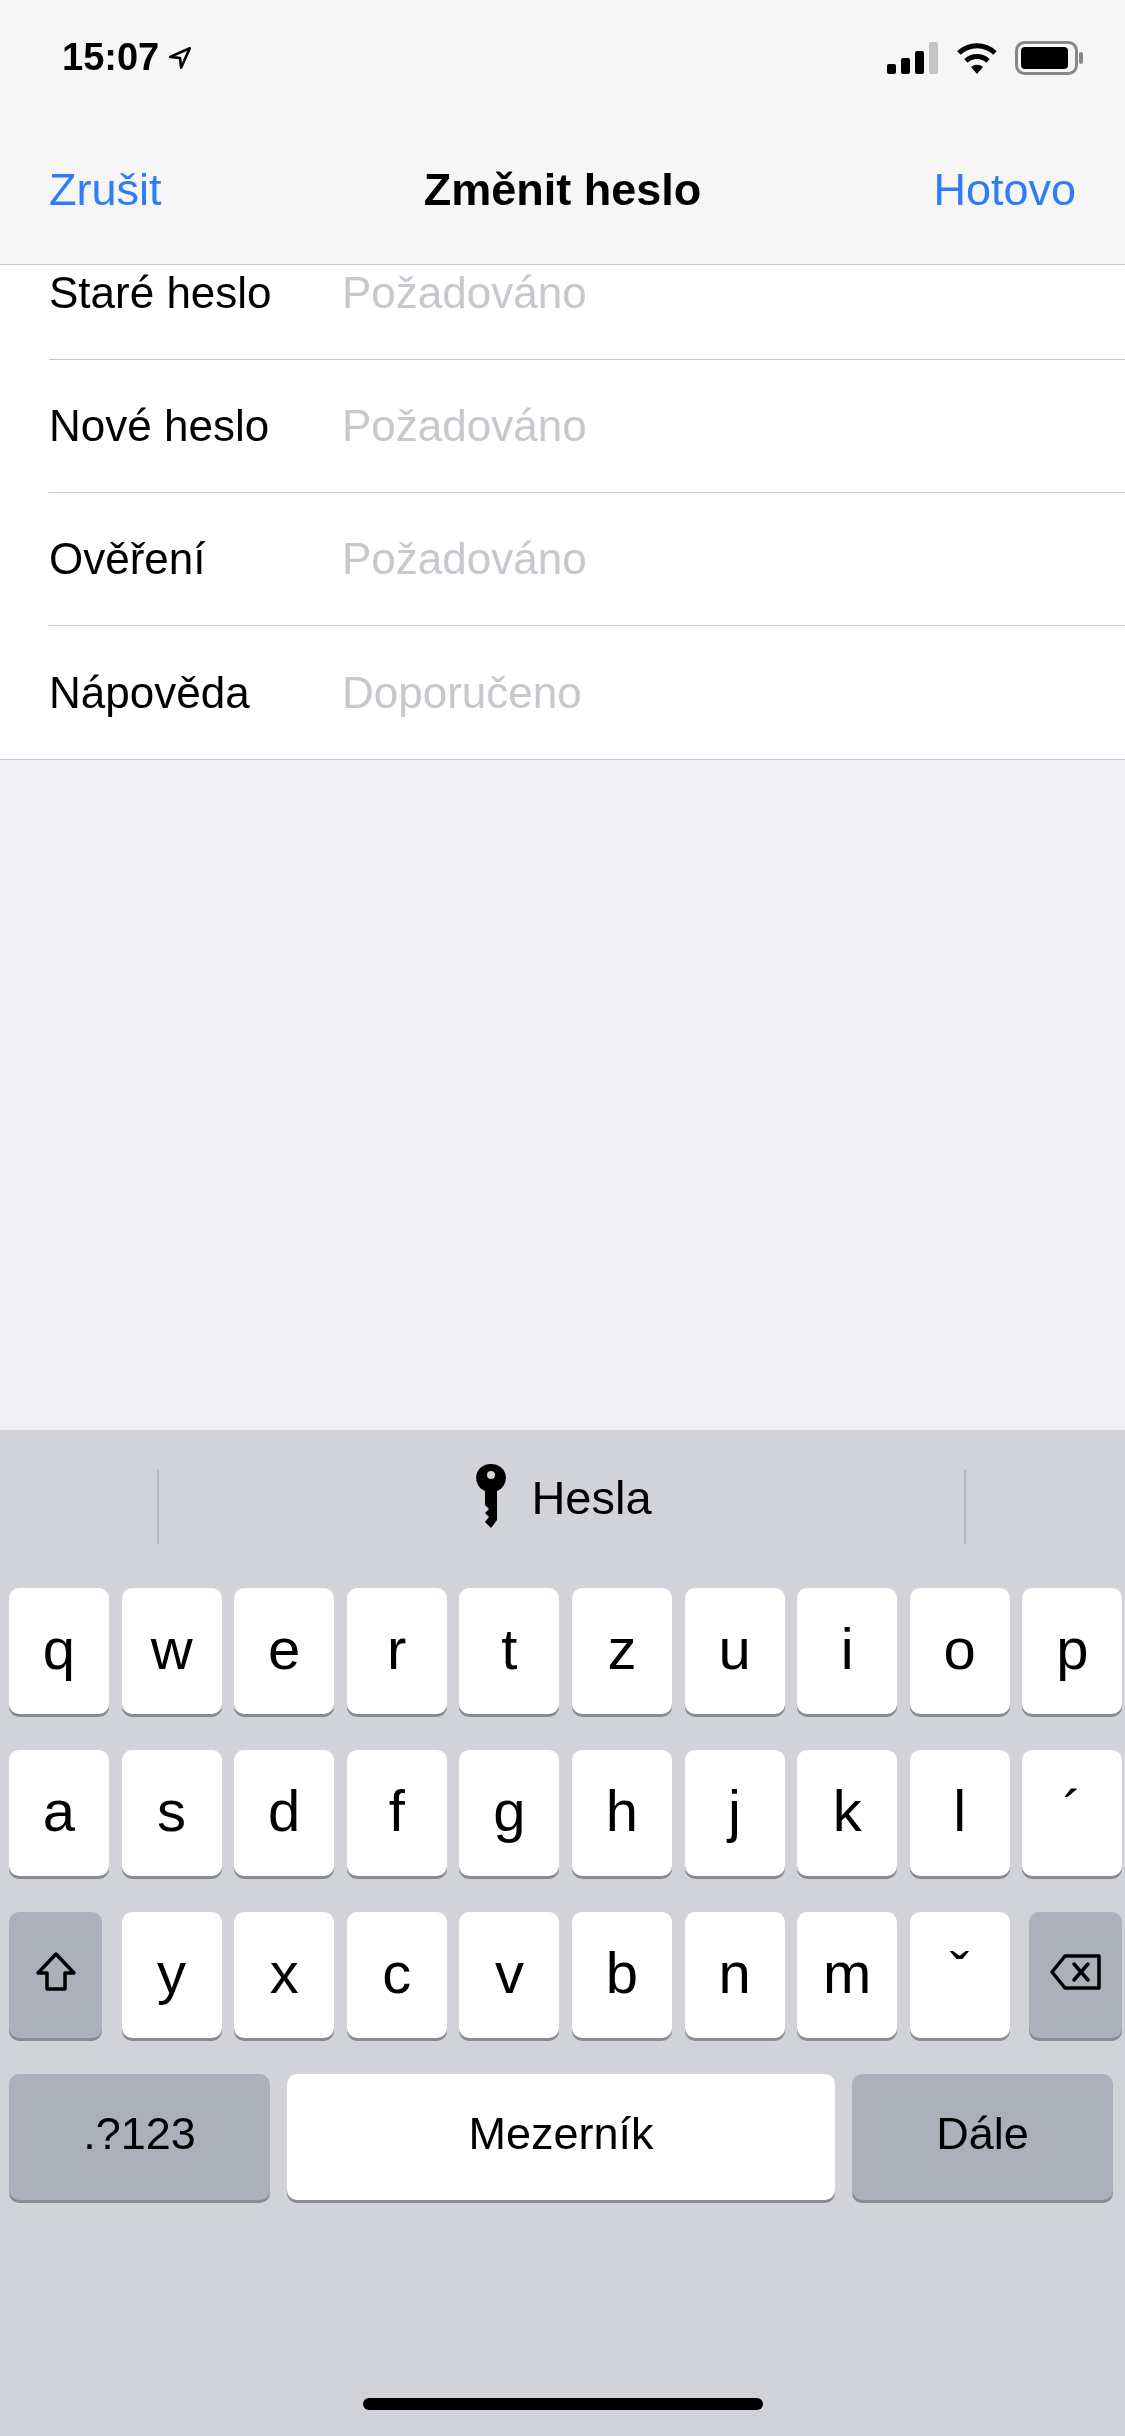 Image resolution: width=1125 pixels, height=2436 pixels. Describe the element at coordinates (509, 1813) in the screenshot. I see `key: g` at that location.